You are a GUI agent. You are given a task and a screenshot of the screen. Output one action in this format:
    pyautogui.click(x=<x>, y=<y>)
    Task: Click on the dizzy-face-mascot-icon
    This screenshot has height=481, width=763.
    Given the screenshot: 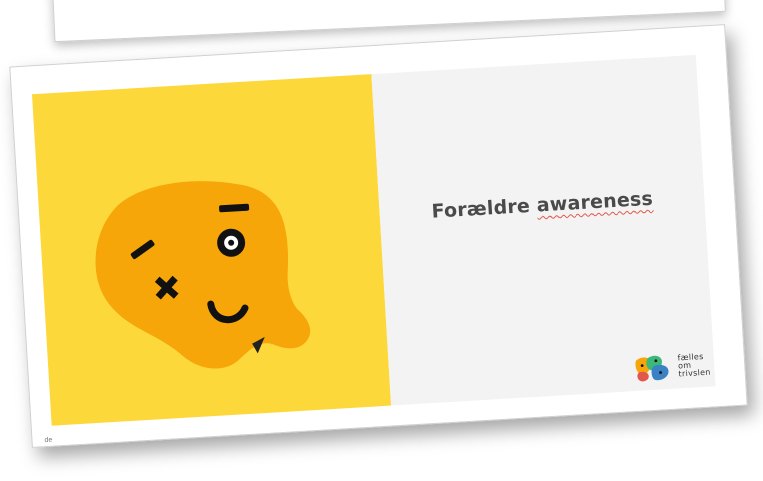 What is the action you would take?
    pyautogui.click(x=203, y=275)
    